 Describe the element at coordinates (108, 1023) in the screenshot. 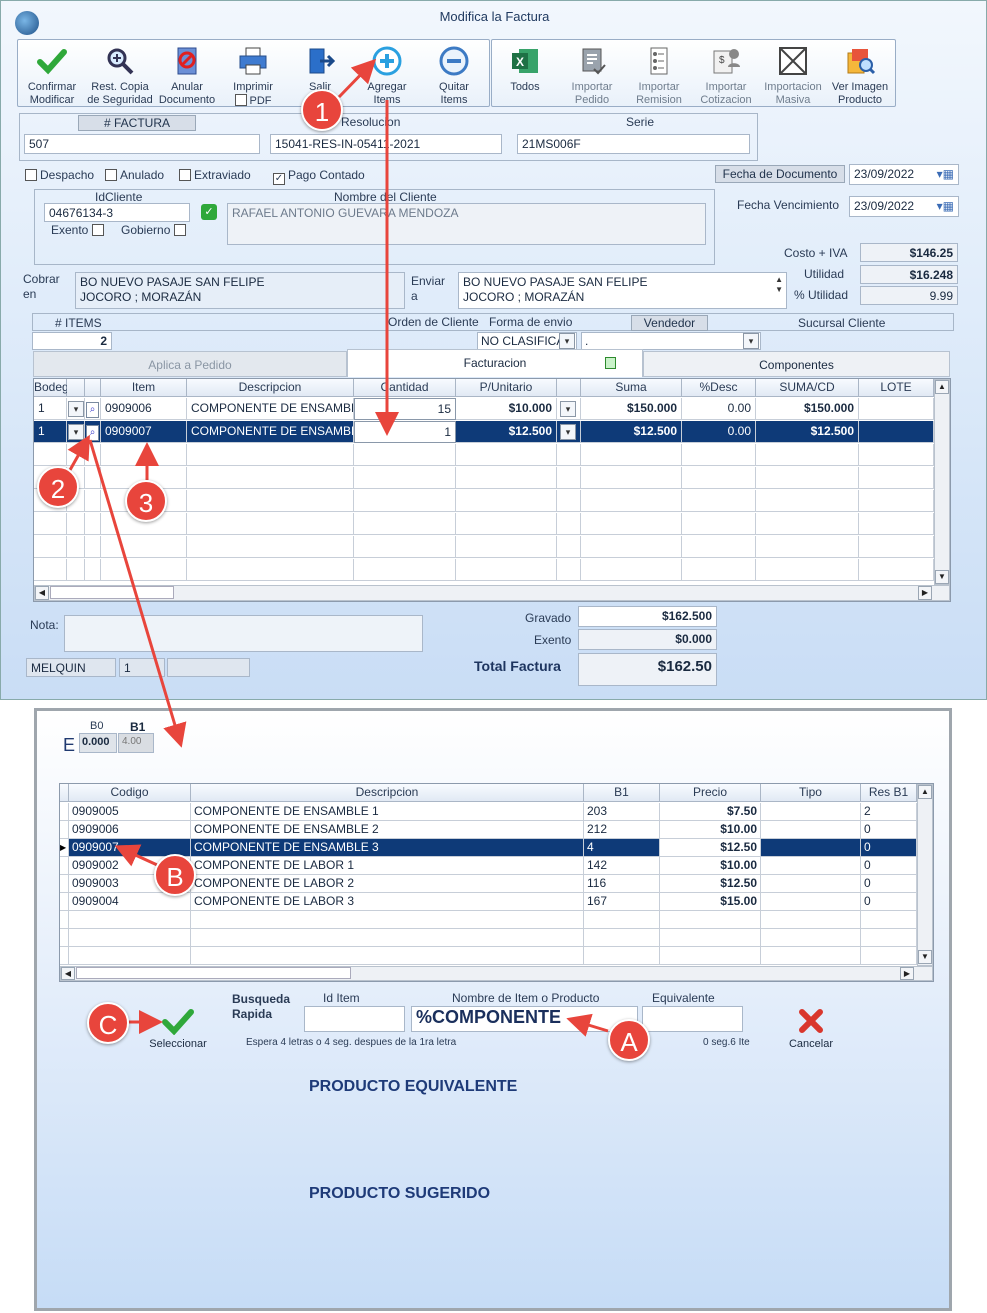

I see `callout-c: C` at that location.